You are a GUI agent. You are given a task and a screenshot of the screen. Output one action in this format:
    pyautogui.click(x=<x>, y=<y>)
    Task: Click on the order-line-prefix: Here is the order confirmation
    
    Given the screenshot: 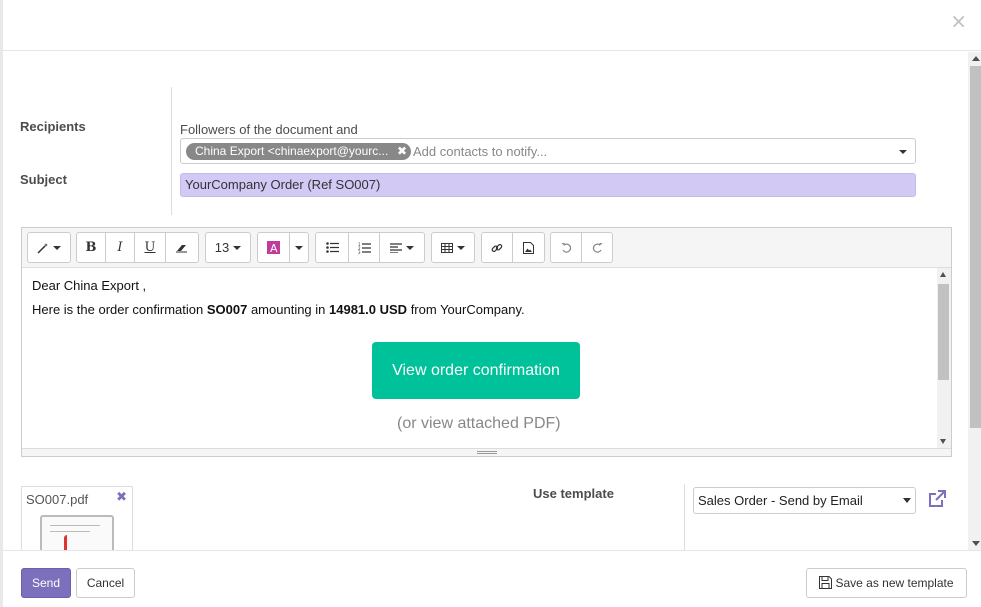 What is the action you would take?
    pyautogui.click(x=119, y=309)
    